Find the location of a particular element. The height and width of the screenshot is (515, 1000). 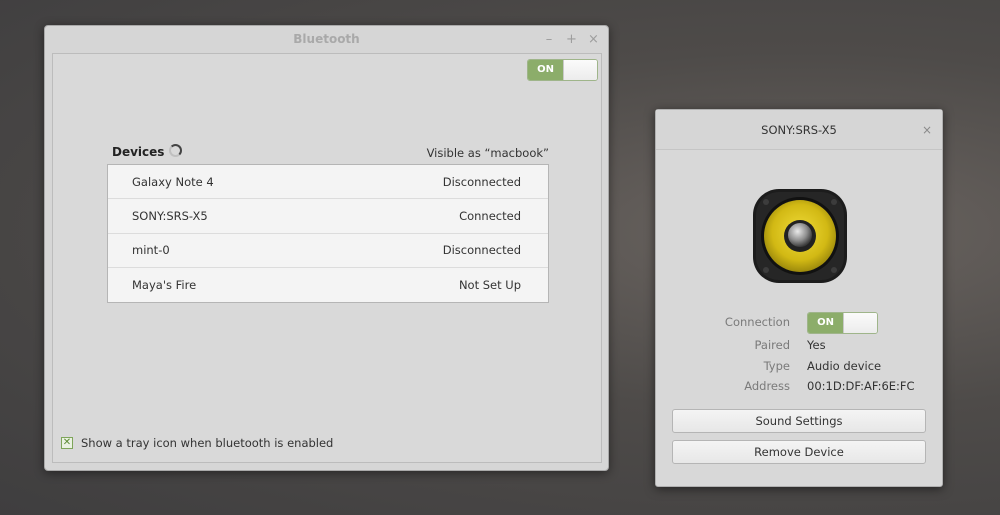

remove-device-button: Remove Device is located at coordinates (799, 452).